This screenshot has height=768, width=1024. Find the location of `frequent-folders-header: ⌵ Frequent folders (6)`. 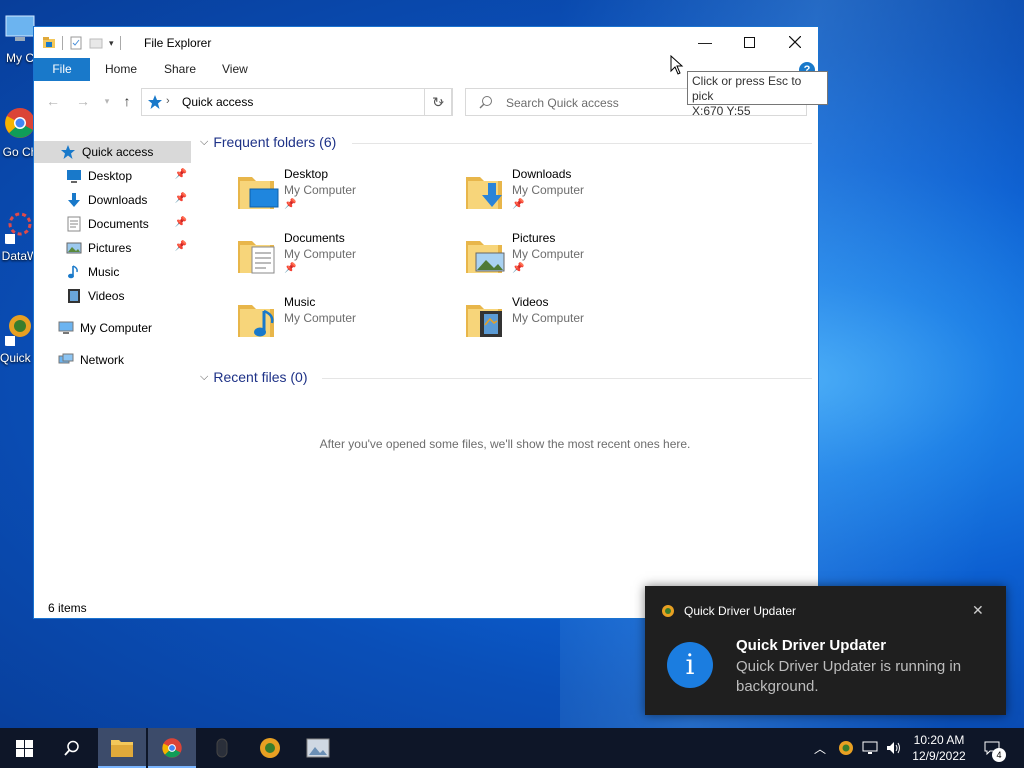

frequent-folders-header: ⌵ Frequent folders (6) is located at coordinates (268, 142).